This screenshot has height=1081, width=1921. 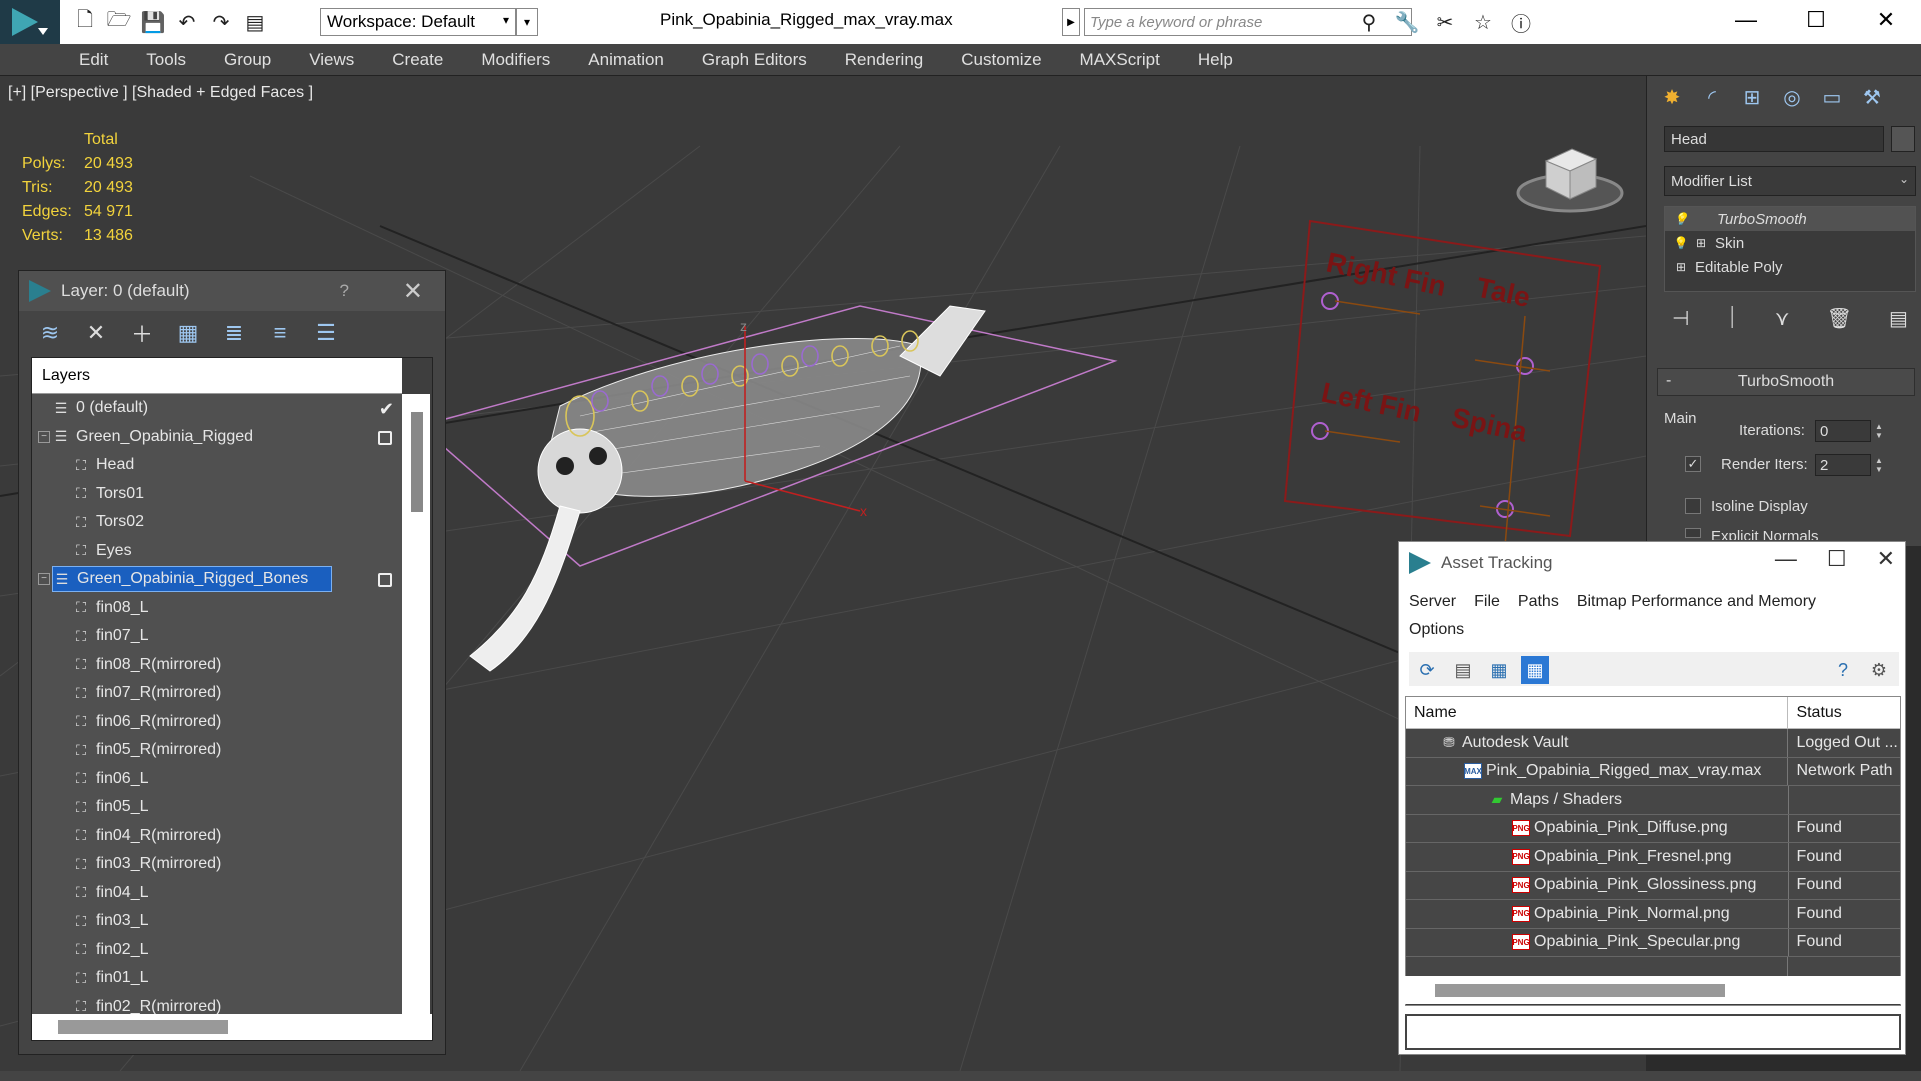 What do you see at coordinates (217, 864) in the screenshot?
I see `object-row: ⛶ fin03_R(mirrored)` at bounding box center [217, 864].